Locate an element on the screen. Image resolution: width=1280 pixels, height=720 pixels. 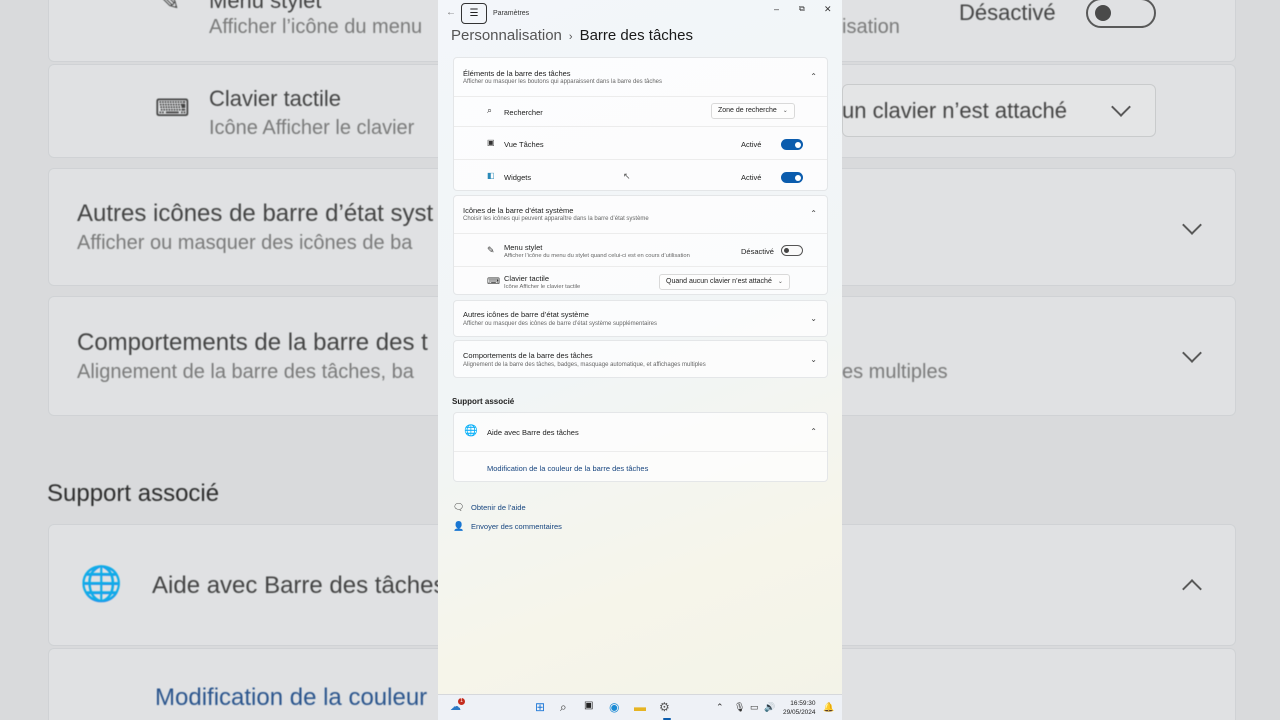
help-taskbar-header: 🌐 Aide avec Barre des tâches ⌃ is located at coordinates (640, 432).